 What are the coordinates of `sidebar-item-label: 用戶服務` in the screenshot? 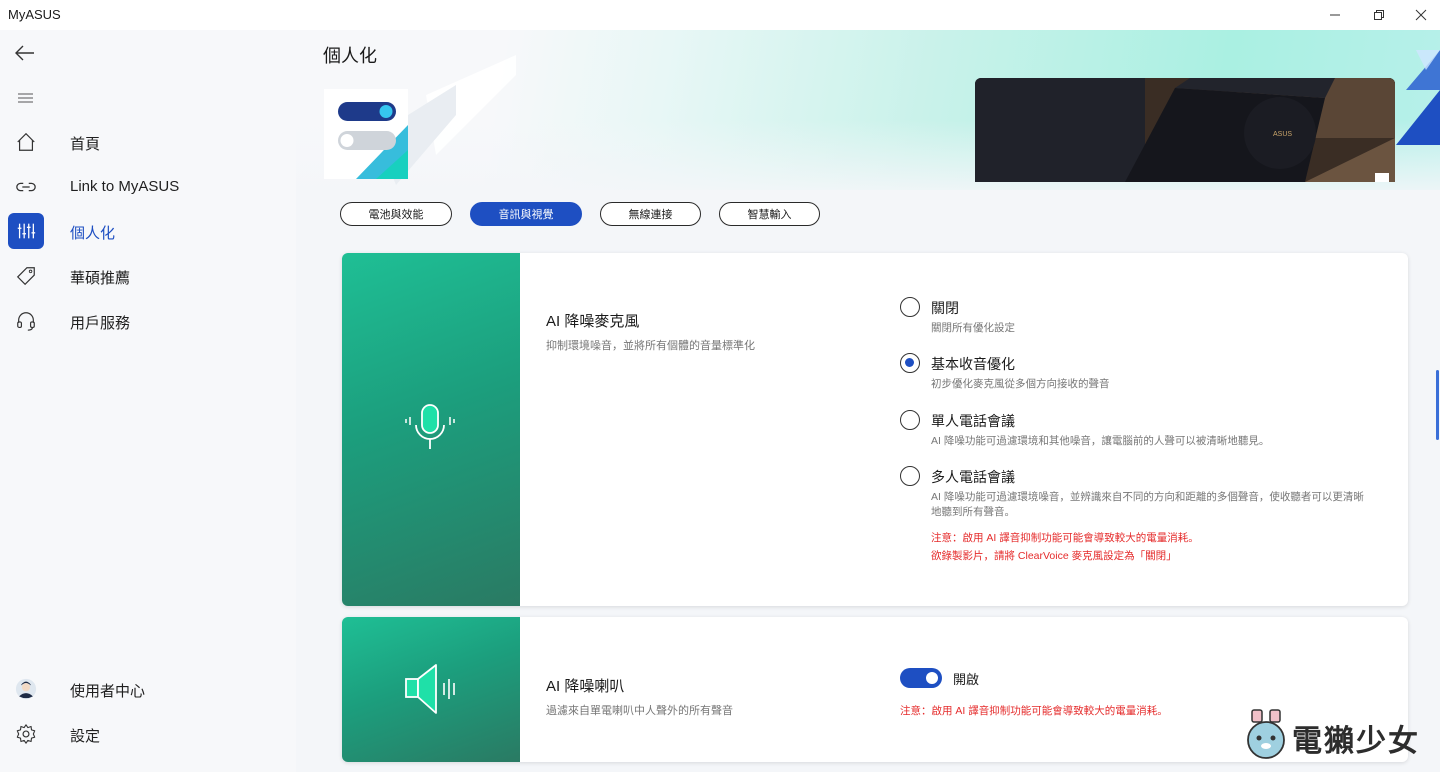 It's located at (100, 323).